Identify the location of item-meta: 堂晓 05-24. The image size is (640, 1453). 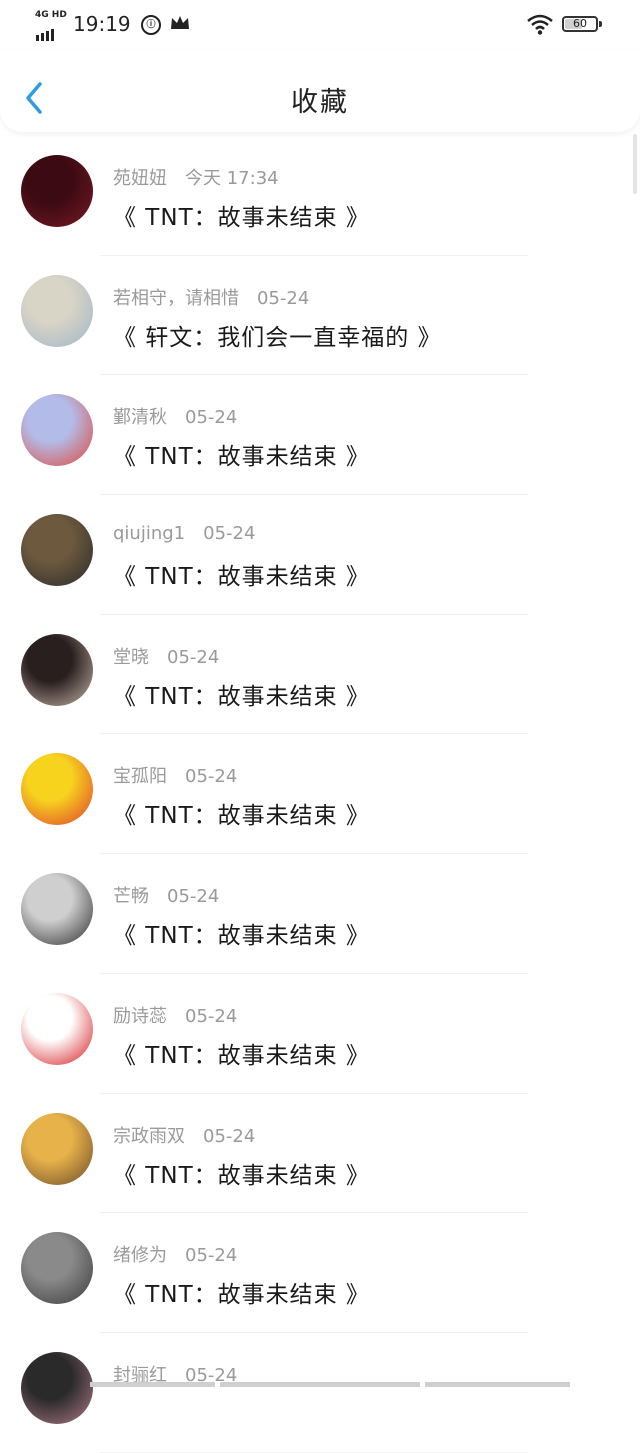
(166, 656).